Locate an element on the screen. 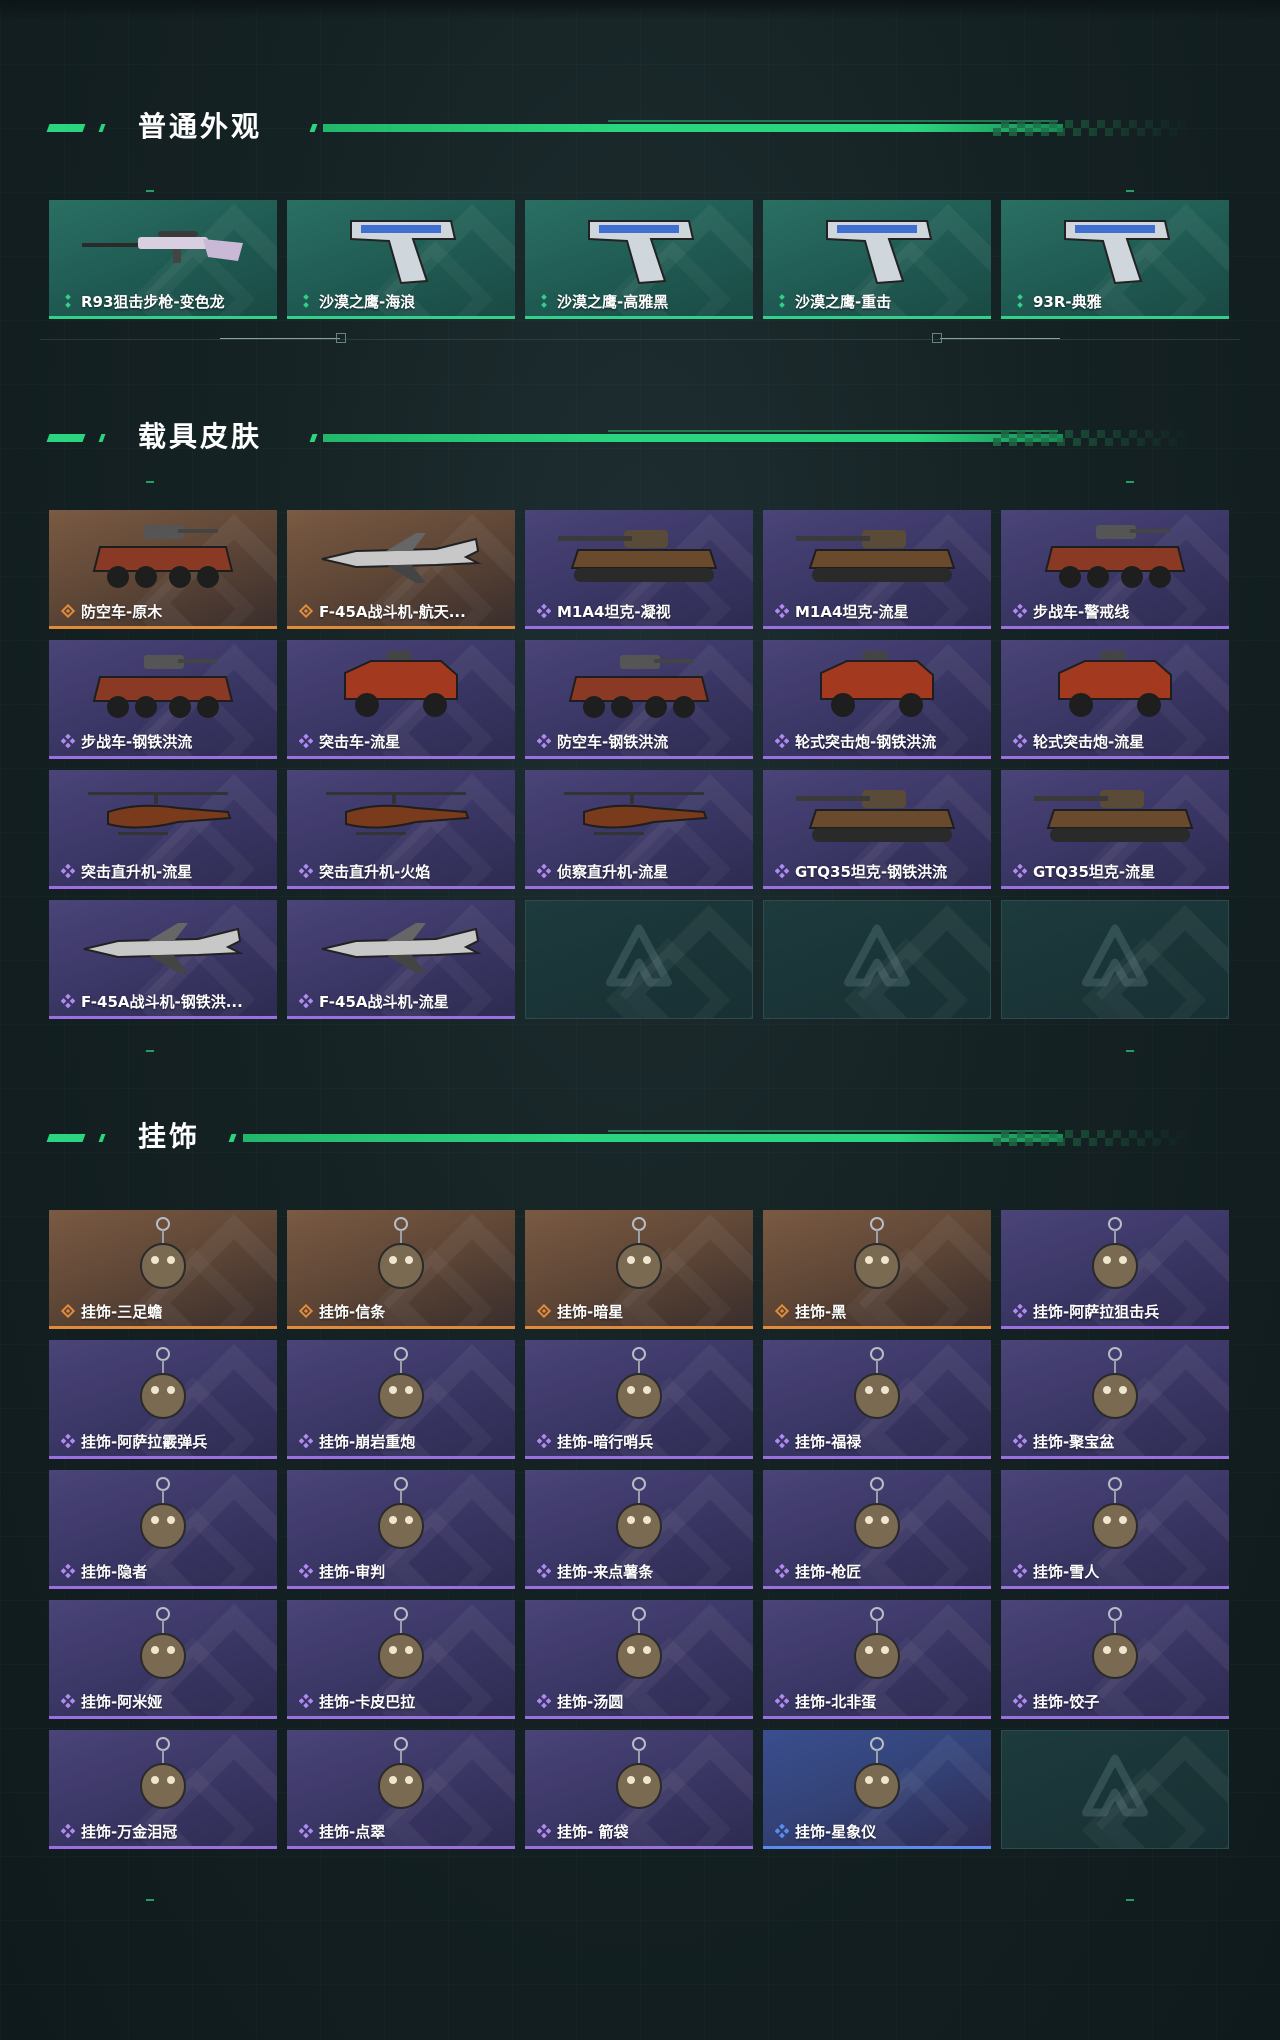 The image size is (1280, 2040). item-card: 挂饰-阿米娅 is located at coordinates (163, 1659).